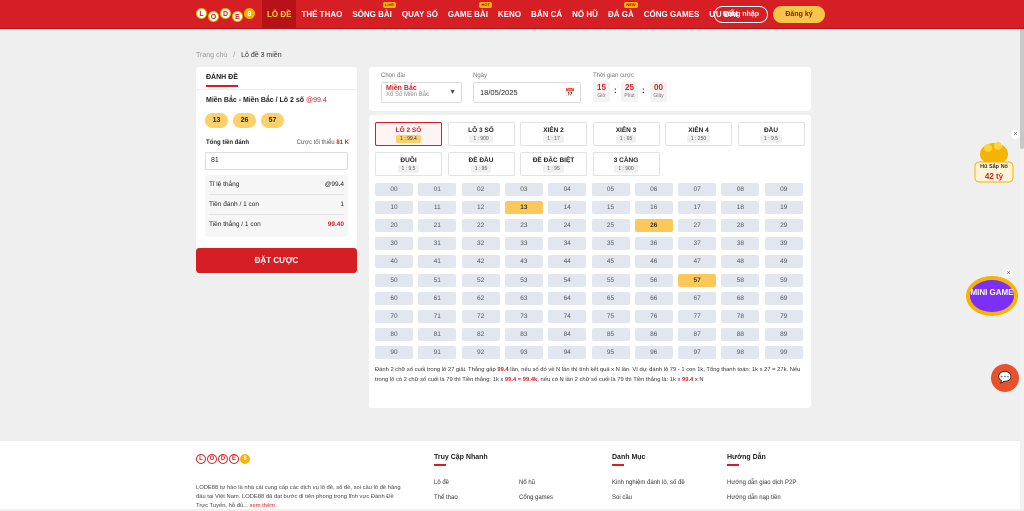  I want to click on number-cell: 69, so click(783, 298).